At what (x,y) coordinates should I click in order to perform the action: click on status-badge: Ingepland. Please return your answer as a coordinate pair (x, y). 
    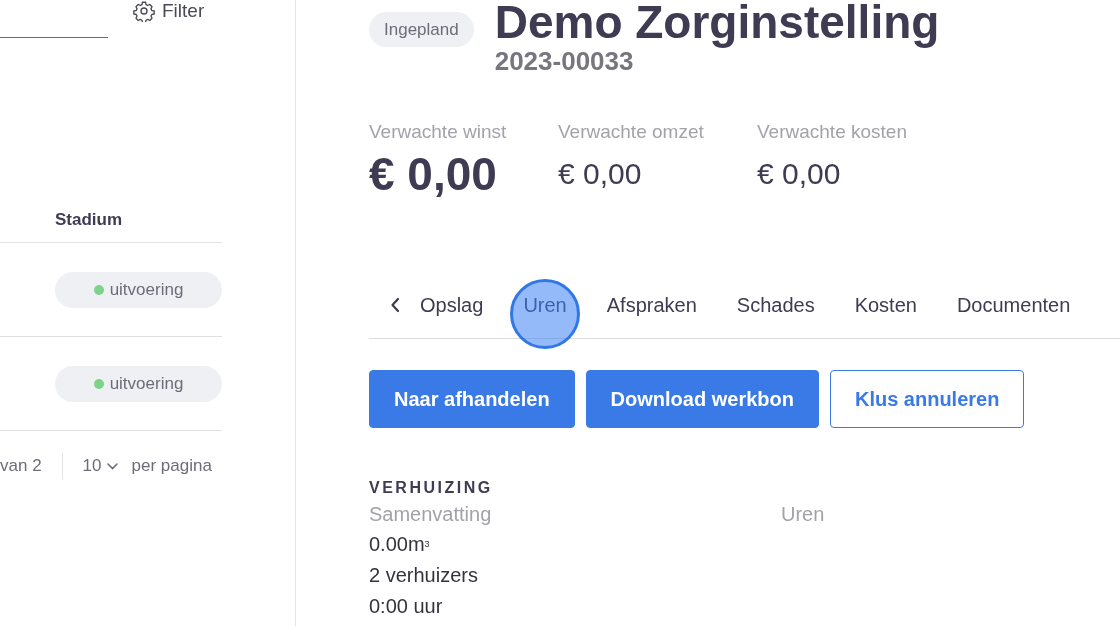
    Looking at the image, I should click on (421, 29).